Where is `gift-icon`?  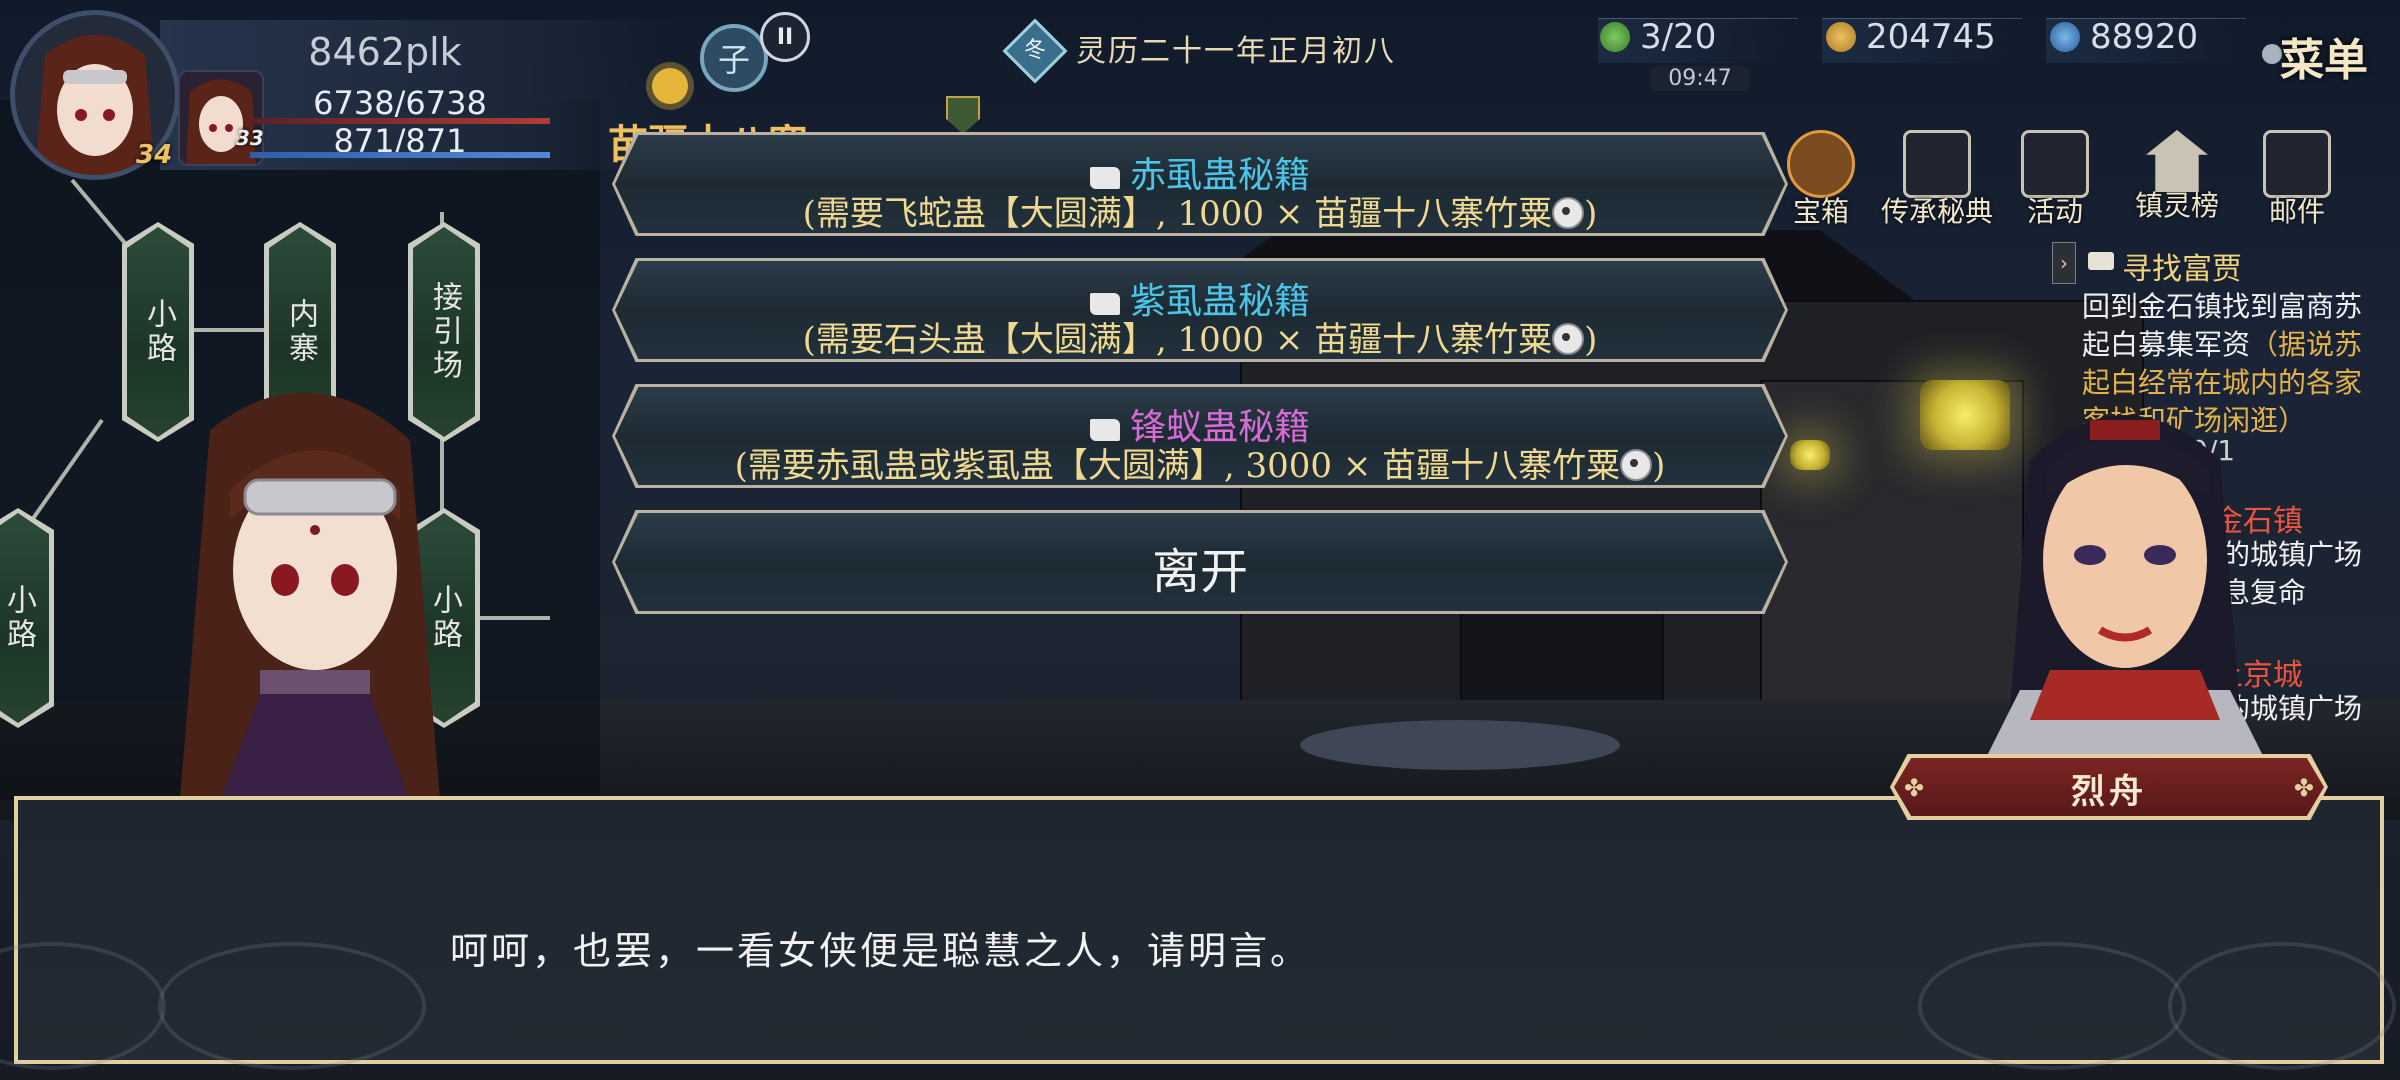
gift-icon is located at coordinates (2055, 164).